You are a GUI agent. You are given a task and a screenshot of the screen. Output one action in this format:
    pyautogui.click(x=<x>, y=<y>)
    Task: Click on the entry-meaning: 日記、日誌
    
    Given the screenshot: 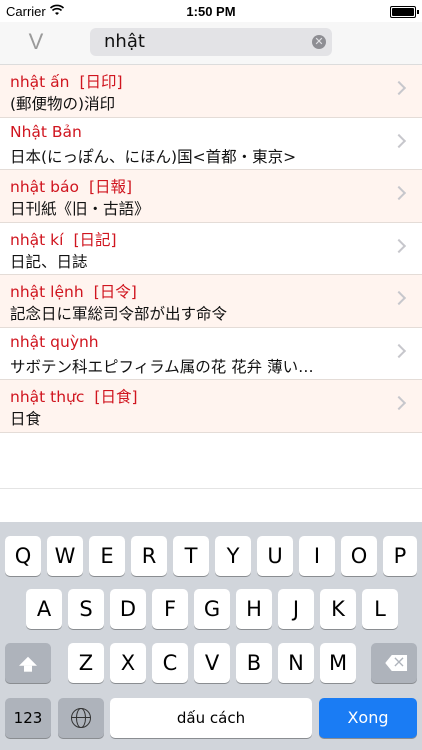 What is the action you would take?
    pyautogui.click(x=49, y=261)
    